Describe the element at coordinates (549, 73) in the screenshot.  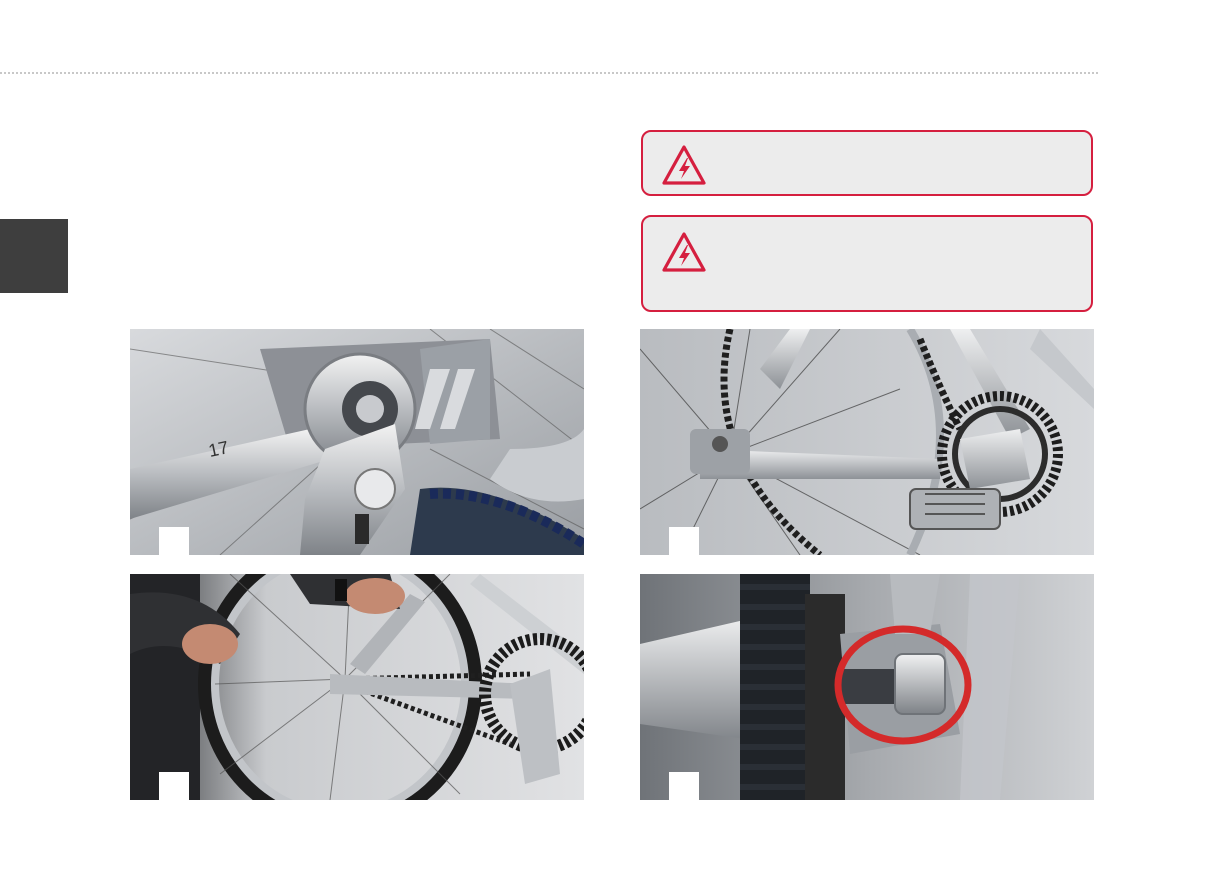
I see `header-dotted-rule` at that location.